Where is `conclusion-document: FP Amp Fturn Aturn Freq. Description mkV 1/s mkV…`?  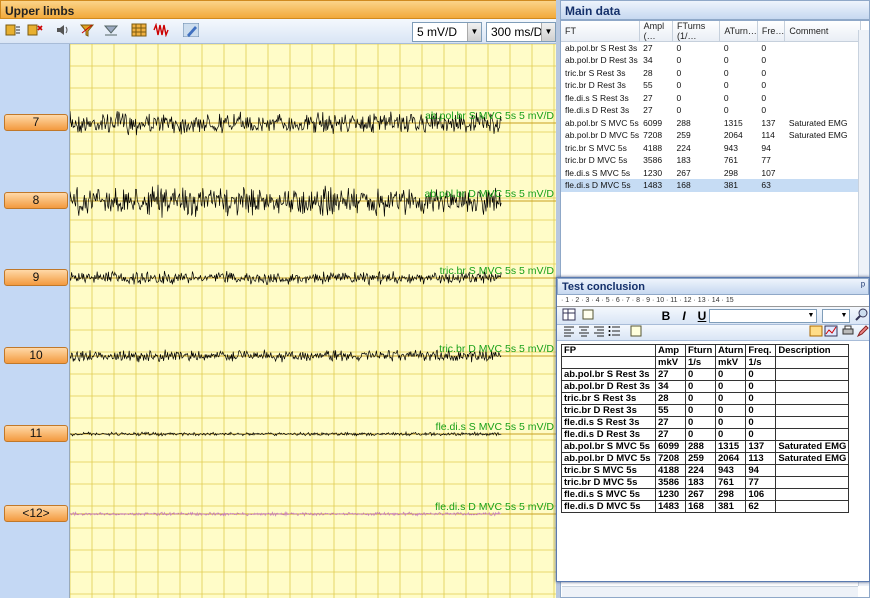
conclusion-document: FP Amp Fturn Aturn Freq. Description mkV 1/s mkV… is located at coordinates (713, 451).